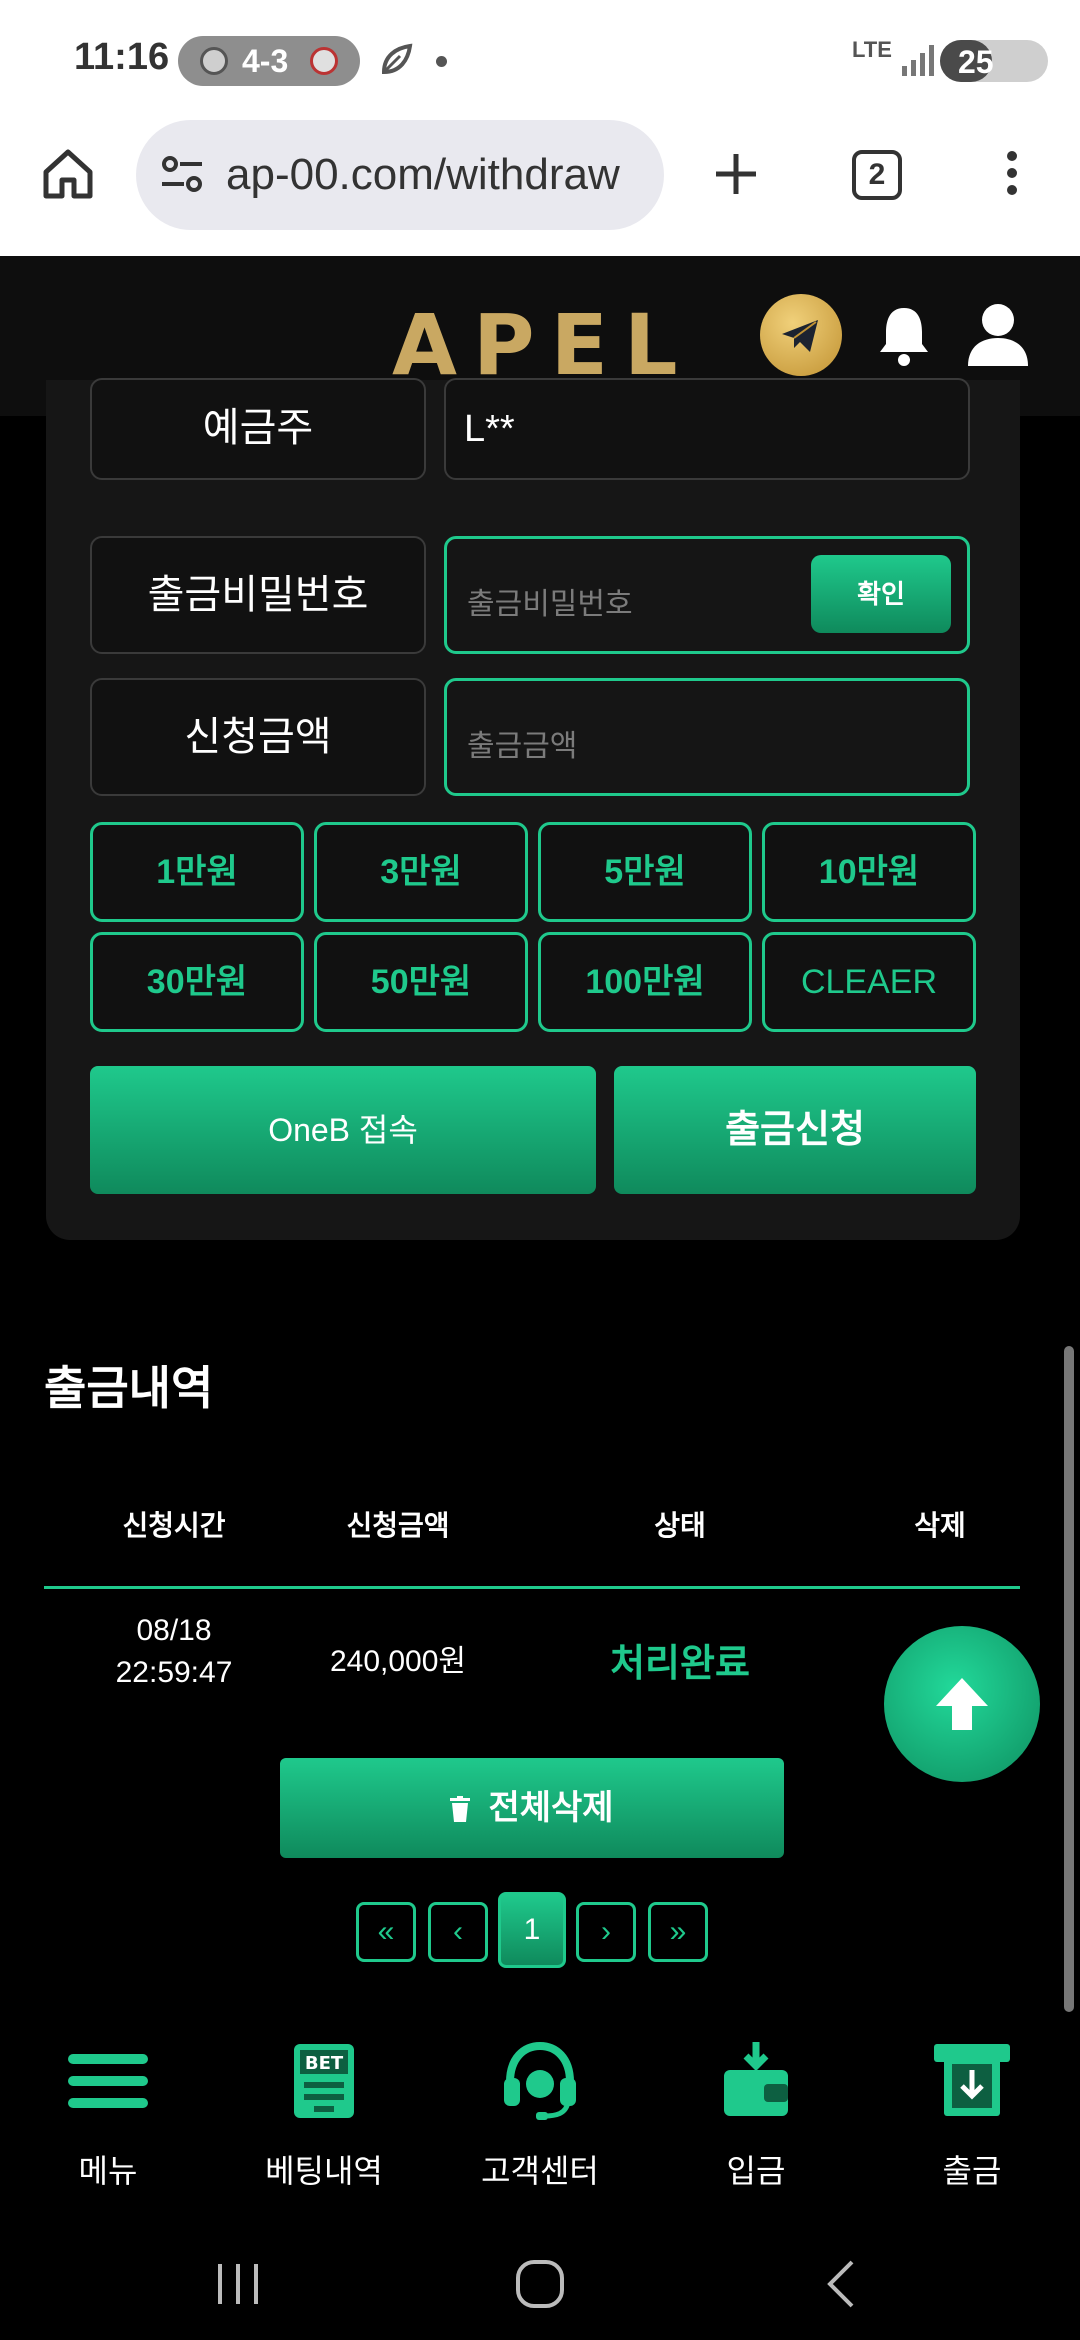 The image size is (1080, 2340). Describe the element at coordinates (532, 1930) in the screenshot. I see `page-1-button: 1` at that location.